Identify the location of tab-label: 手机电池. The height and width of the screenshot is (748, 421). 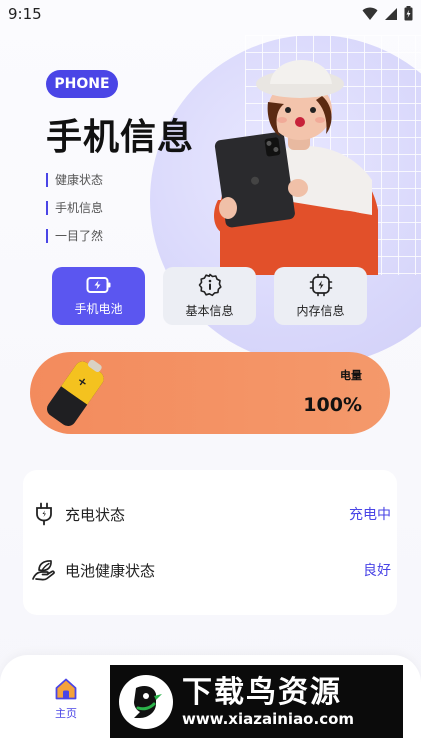
(98, 309).